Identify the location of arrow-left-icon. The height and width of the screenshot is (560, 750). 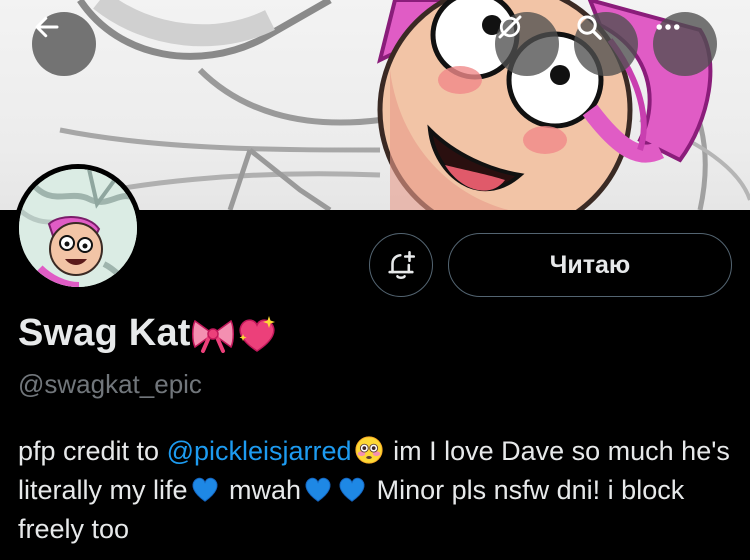
(47, 27).